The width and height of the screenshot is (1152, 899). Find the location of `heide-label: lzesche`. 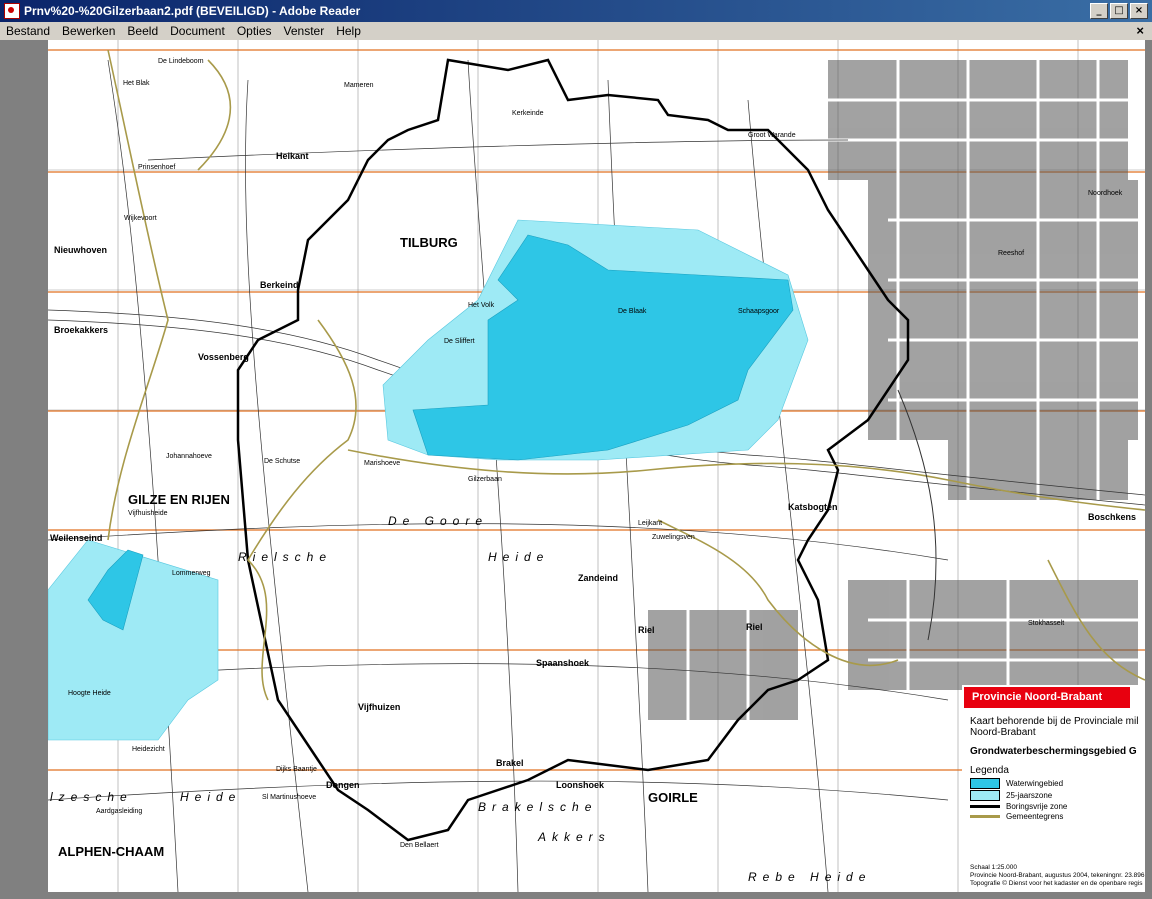

heide-label: lzesche is located at coordinates (91, 797).